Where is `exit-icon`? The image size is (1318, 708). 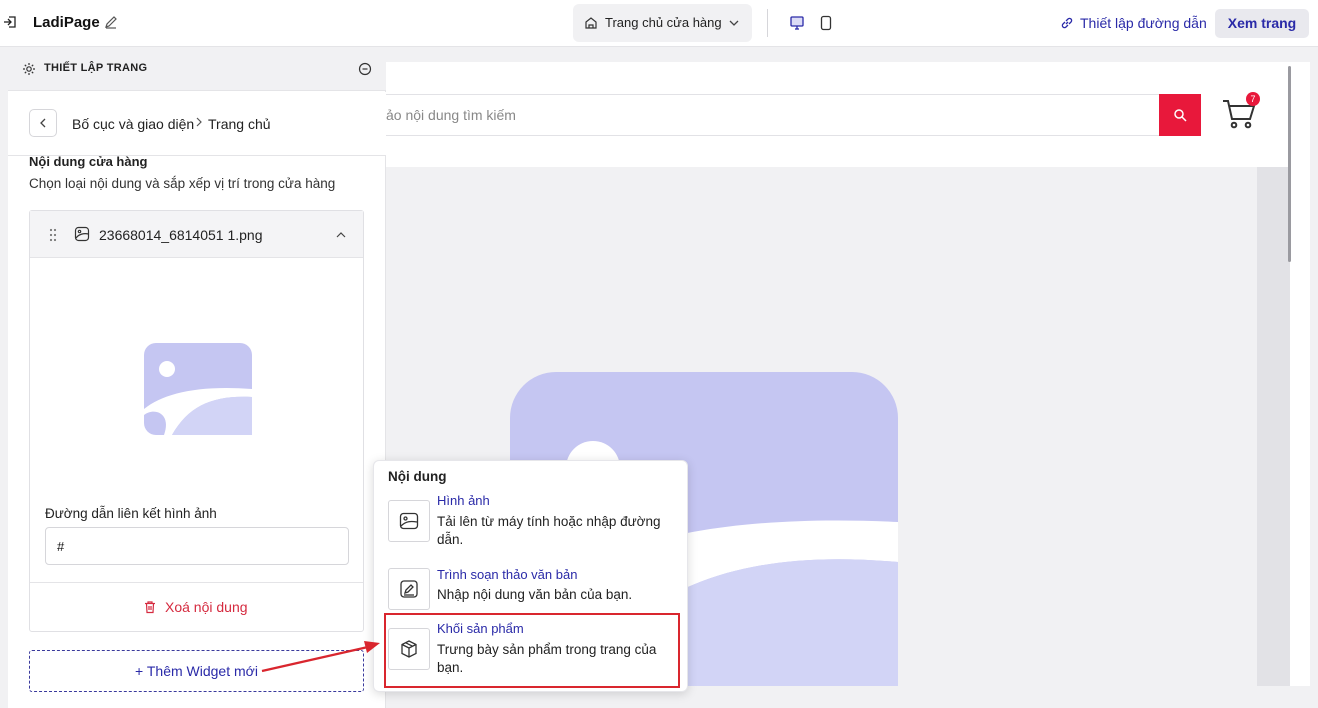
exit-icon is located at coordinates (10, 22).